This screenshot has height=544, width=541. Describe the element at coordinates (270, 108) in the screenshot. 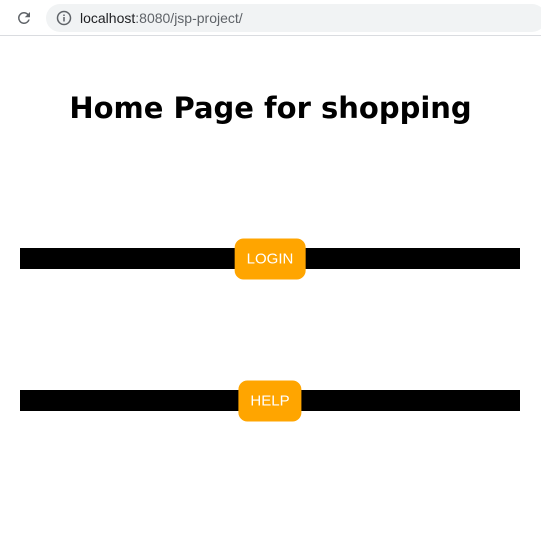

I see `page-title: Home Page for shopping` at that location.